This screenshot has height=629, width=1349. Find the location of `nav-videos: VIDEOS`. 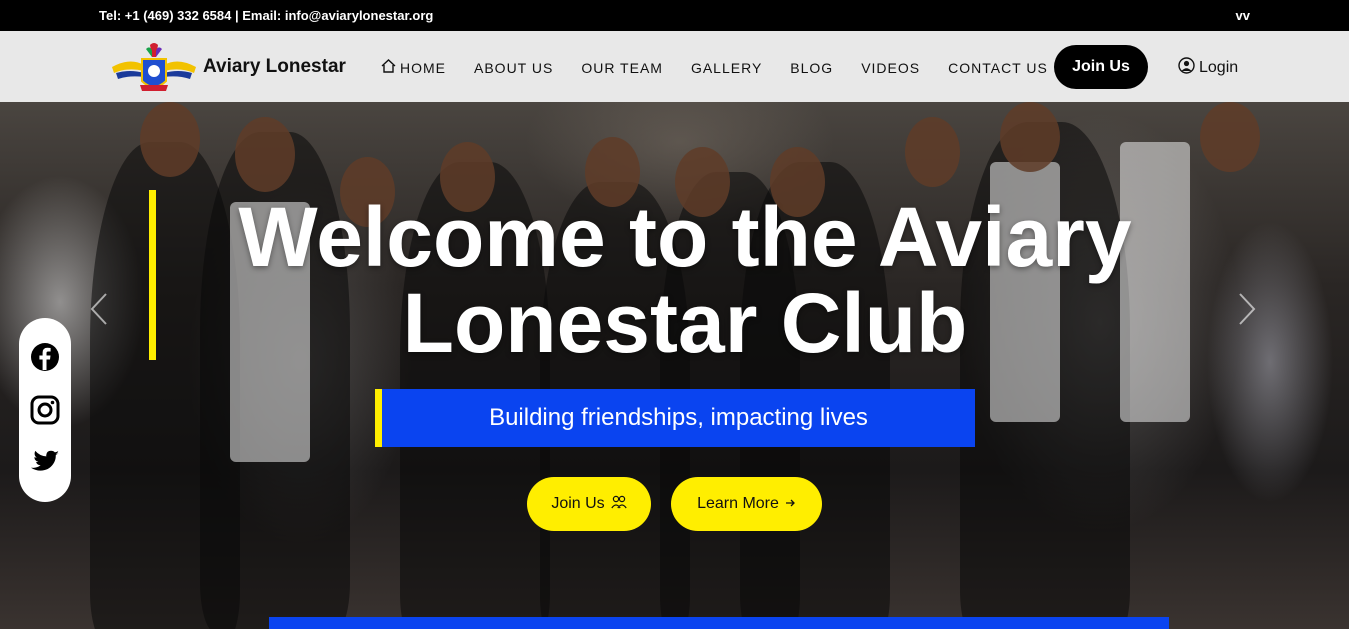

nav-videos: VIDEOS is located at coordinates (890, 67).